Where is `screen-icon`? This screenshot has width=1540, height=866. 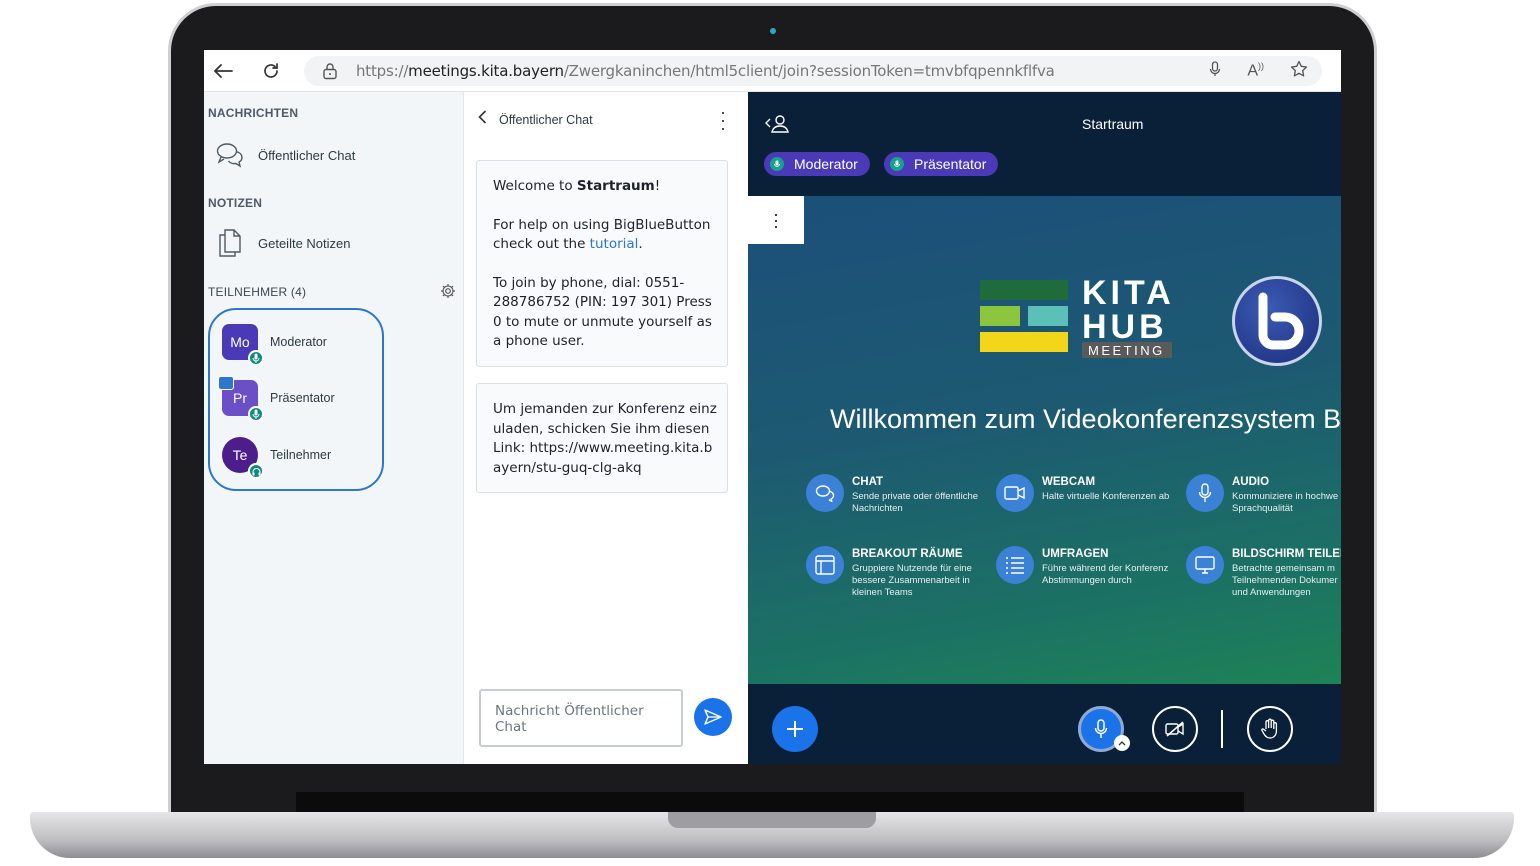 screen-icon is located at coordinates (1205, 565).